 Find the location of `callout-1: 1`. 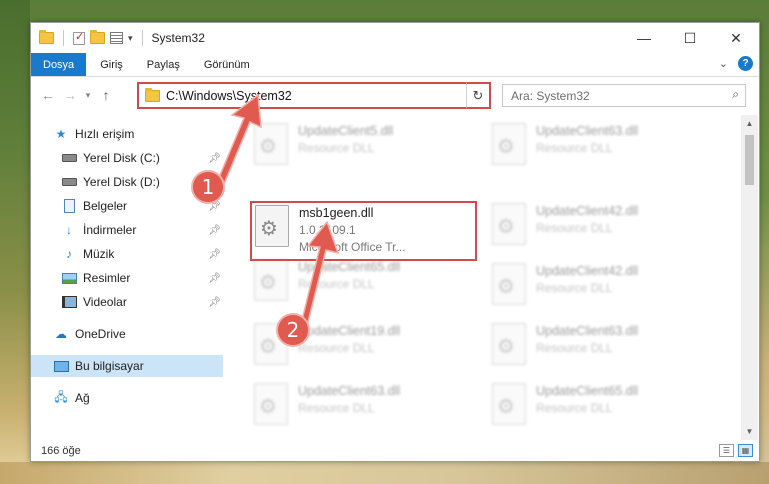

callout-1: 1 is located at coordinates (208, 187).